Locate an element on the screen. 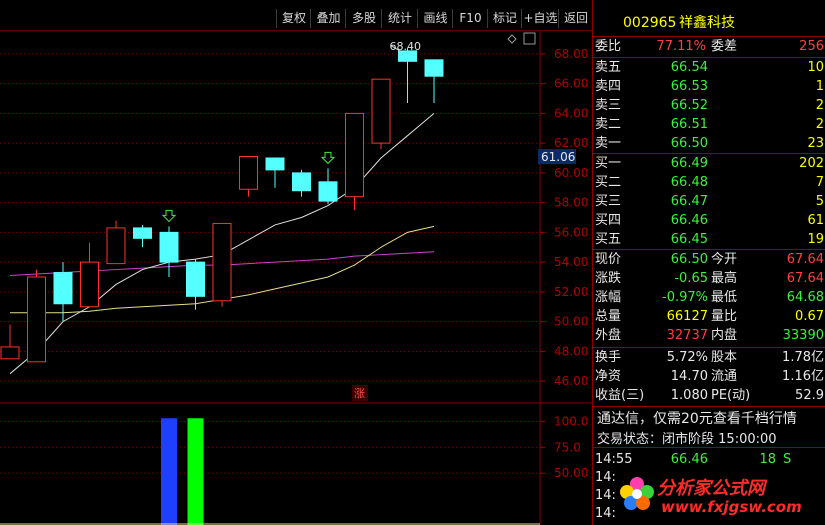 This screenshot has height=525, width=825. toolbar-button-3: 统计 is located at coordinates (399, 18).